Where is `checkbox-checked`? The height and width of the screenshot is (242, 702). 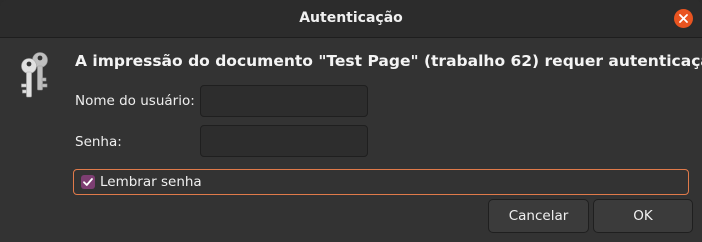 checkbox-checked is located at coordinates (88, 182).